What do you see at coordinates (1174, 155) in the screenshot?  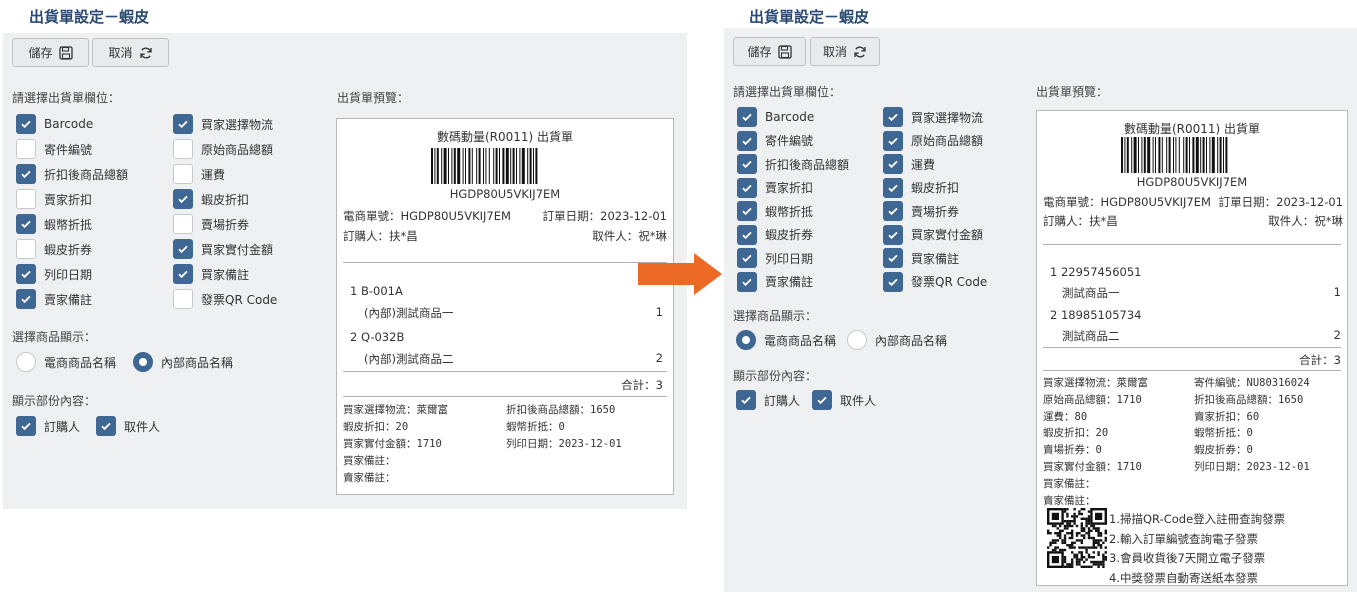 I see `barcode` at bounding box center [1174, 155].